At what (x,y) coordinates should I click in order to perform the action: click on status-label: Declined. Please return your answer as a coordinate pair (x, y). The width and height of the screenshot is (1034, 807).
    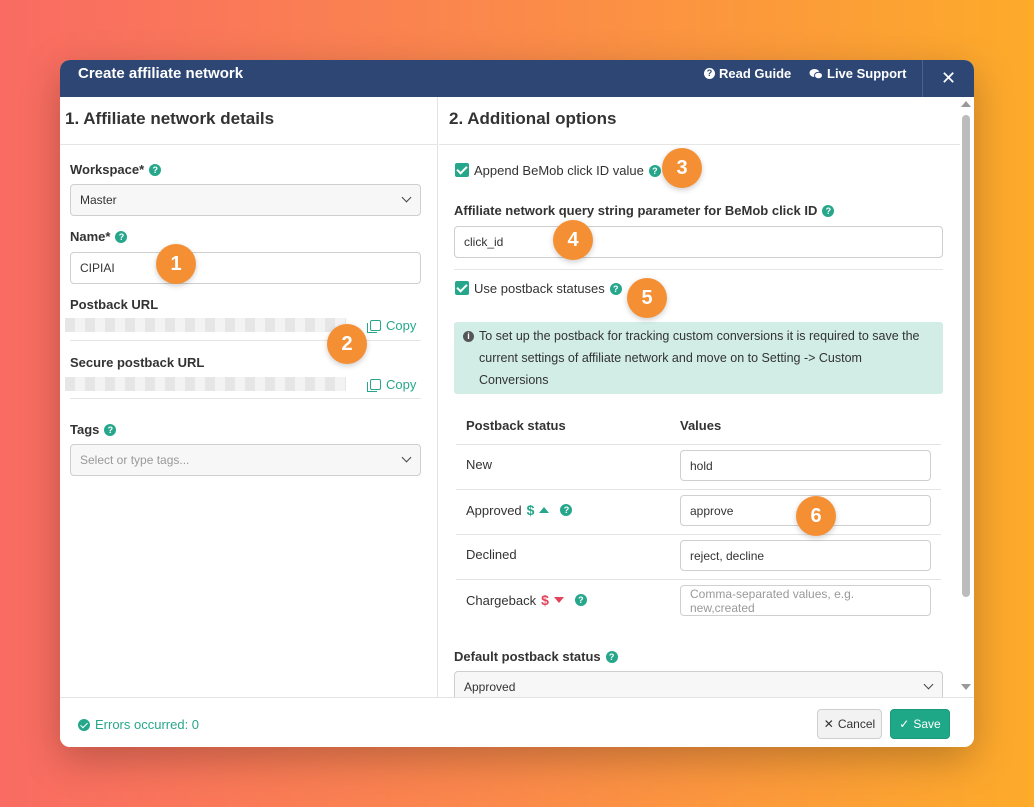
    Looking at the image, I should click on (491, 554).